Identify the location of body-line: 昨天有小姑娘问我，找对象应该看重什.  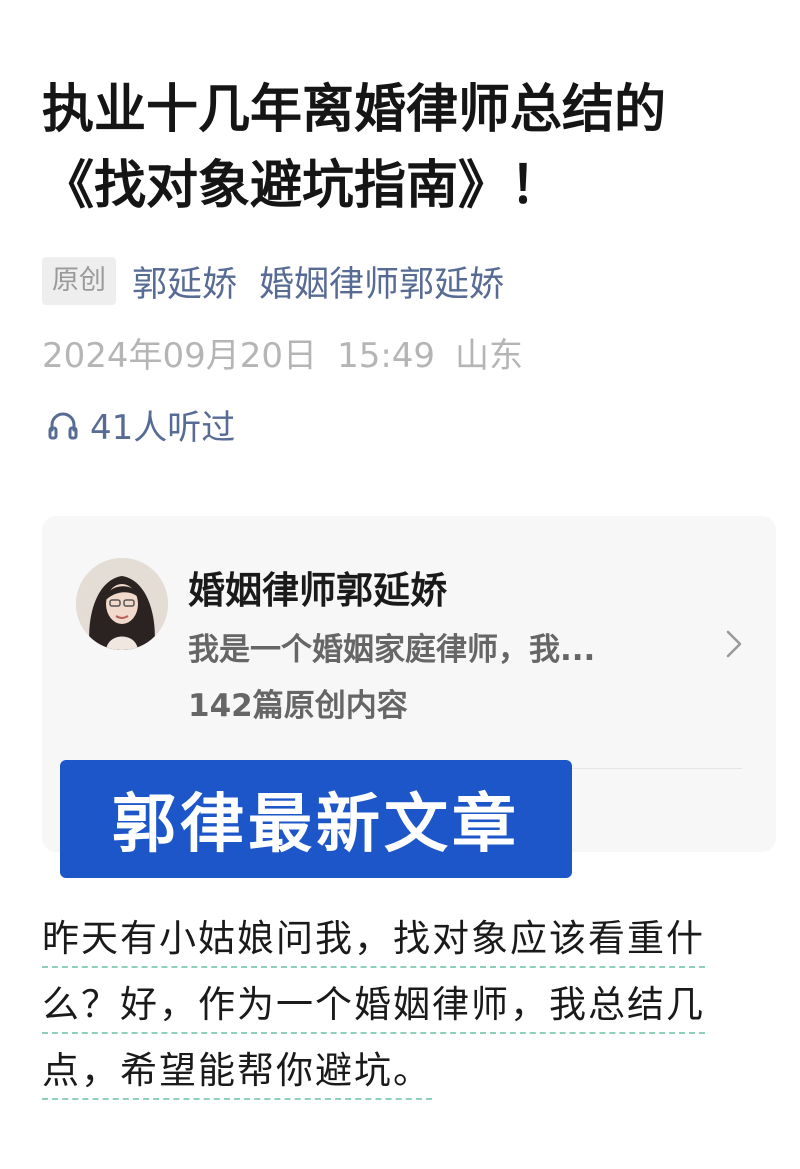
(412, 945).